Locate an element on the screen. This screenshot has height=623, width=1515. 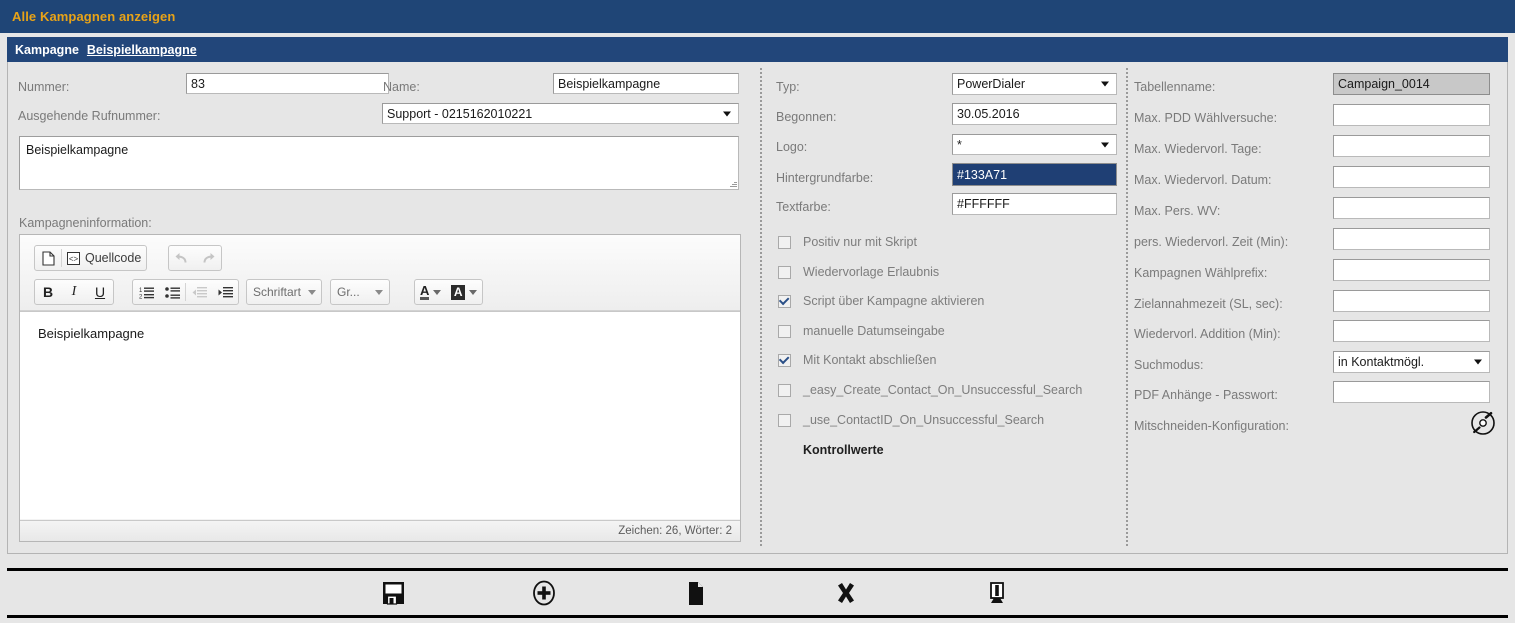
add-button is located at coordinates (544, 593).